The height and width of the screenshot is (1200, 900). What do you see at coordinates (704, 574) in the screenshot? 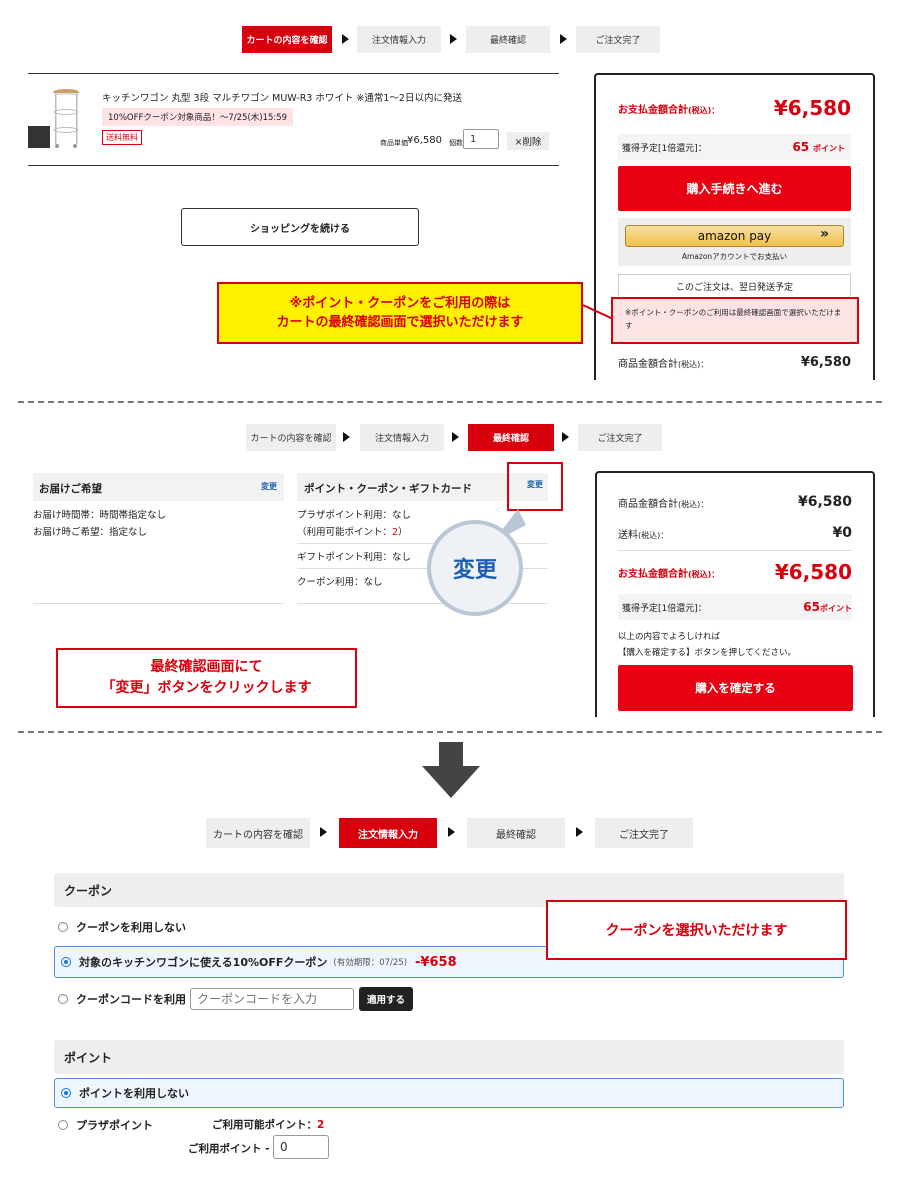
I see `total-tax-2: (税込)：` at bounding box center [704, 574].